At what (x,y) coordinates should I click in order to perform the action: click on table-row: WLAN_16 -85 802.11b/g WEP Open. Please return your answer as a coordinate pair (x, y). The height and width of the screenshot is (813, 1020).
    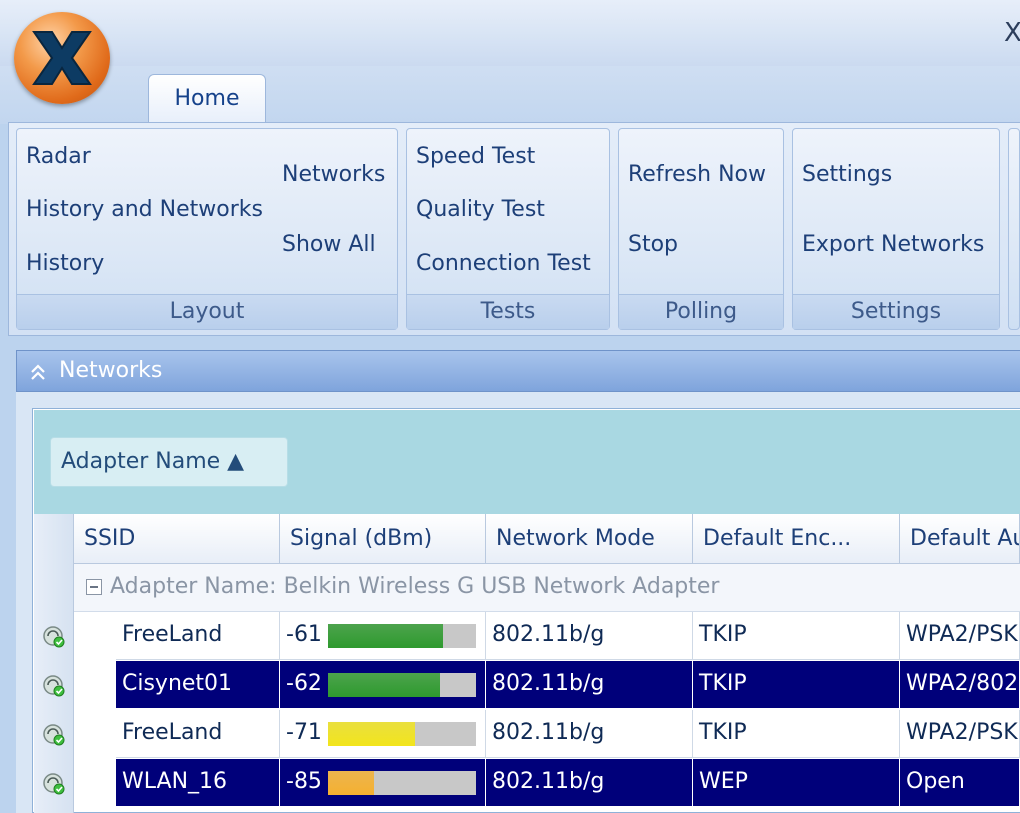
    Looking at the image, I should click on (568, 783).